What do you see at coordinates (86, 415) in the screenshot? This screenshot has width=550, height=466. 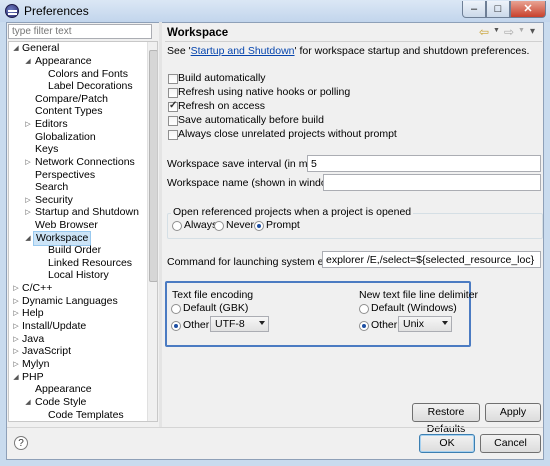 I see `tree-item-code-templates: Code Templates` at bounding box center [86, 415].